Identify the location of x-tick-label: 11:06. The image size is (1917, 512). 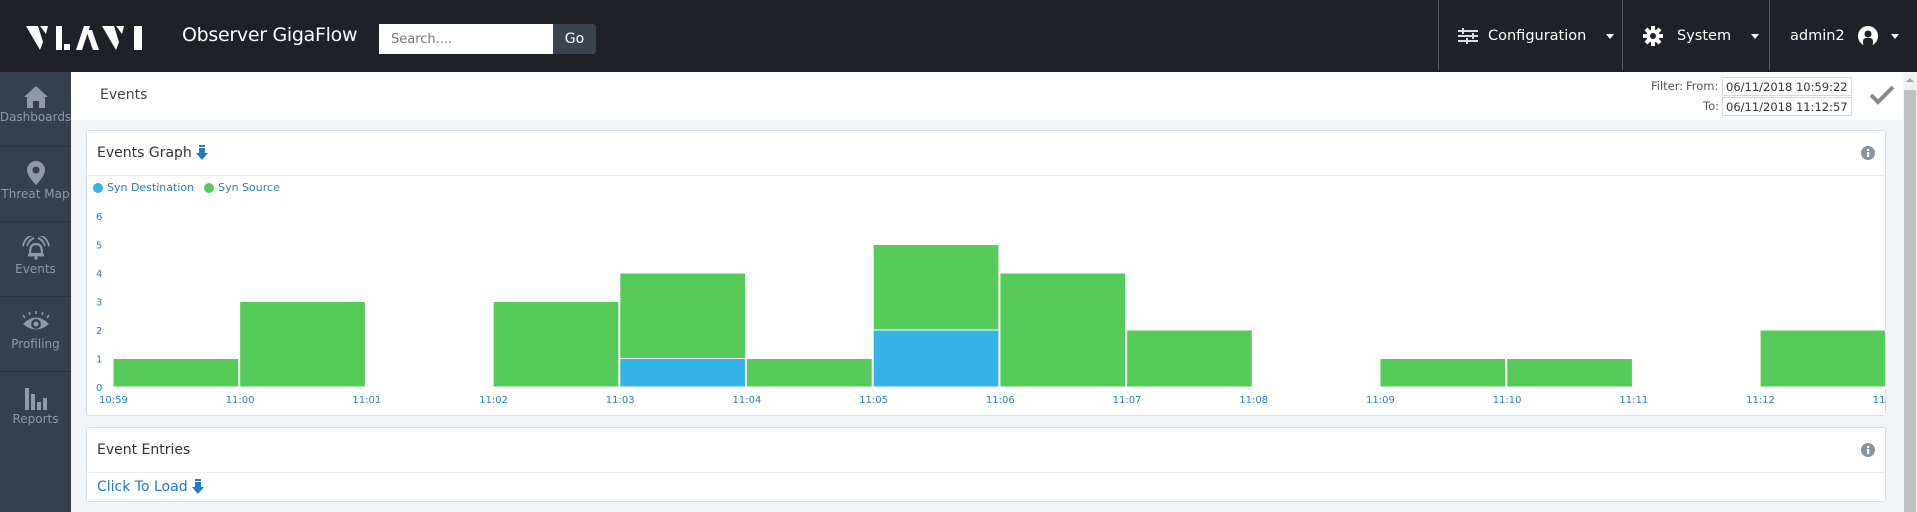
(1000, 400).